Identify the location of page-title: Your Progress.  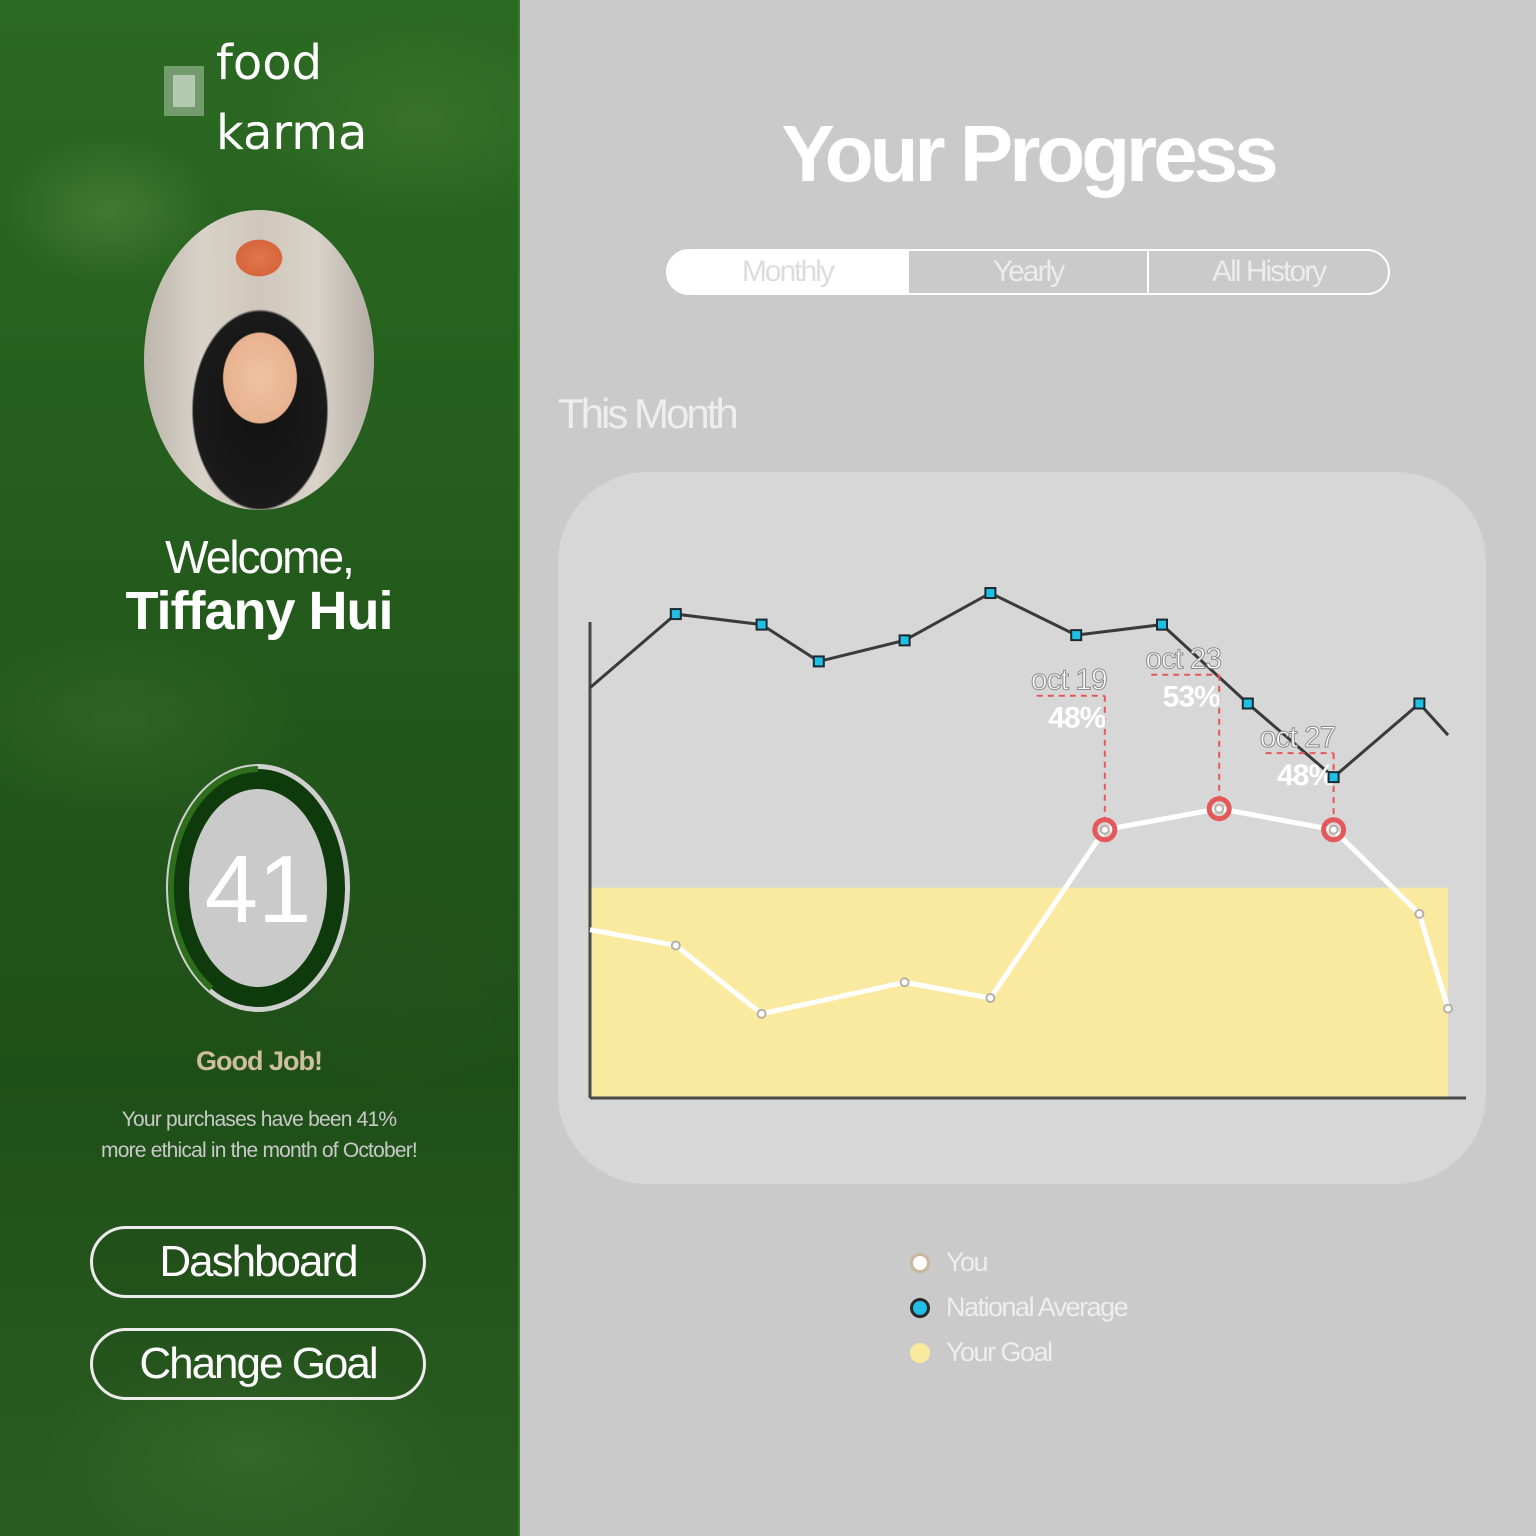
(1029, 153).